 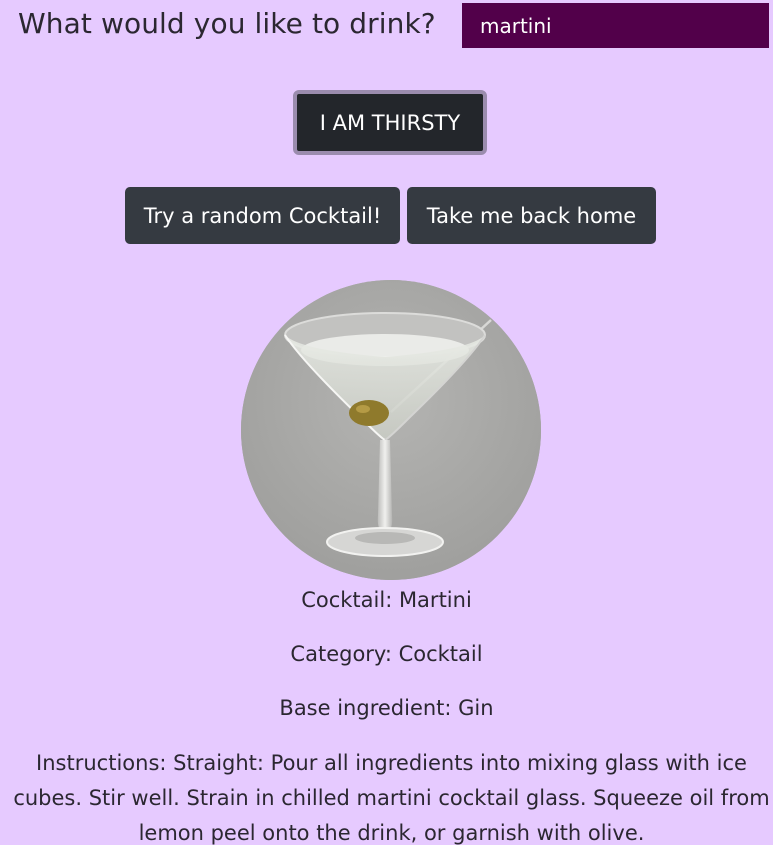 I want to click on cocktail-category-text: Category: Cocktail, so click(x=386, y=654).